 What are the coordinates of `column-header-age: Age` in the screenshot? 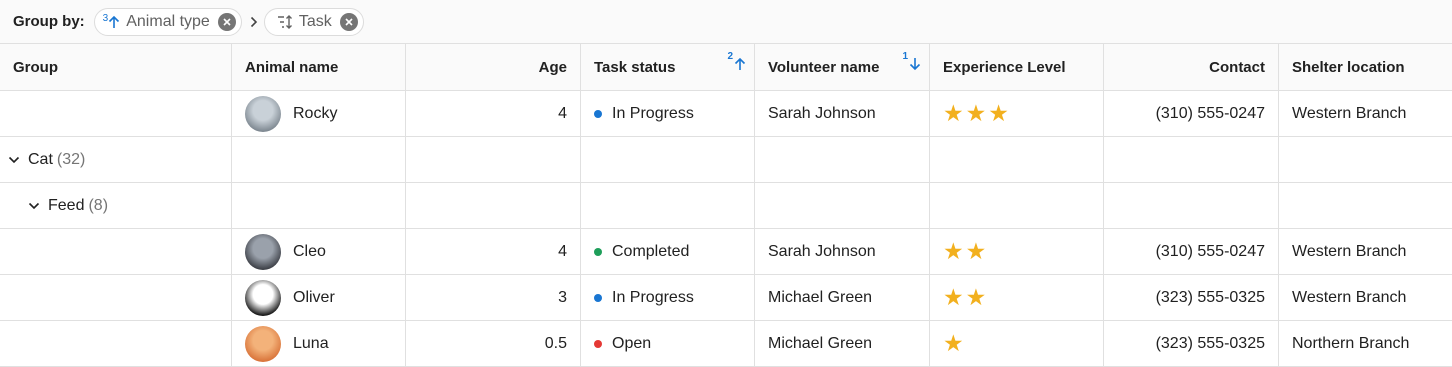 It's located at (493, 67).